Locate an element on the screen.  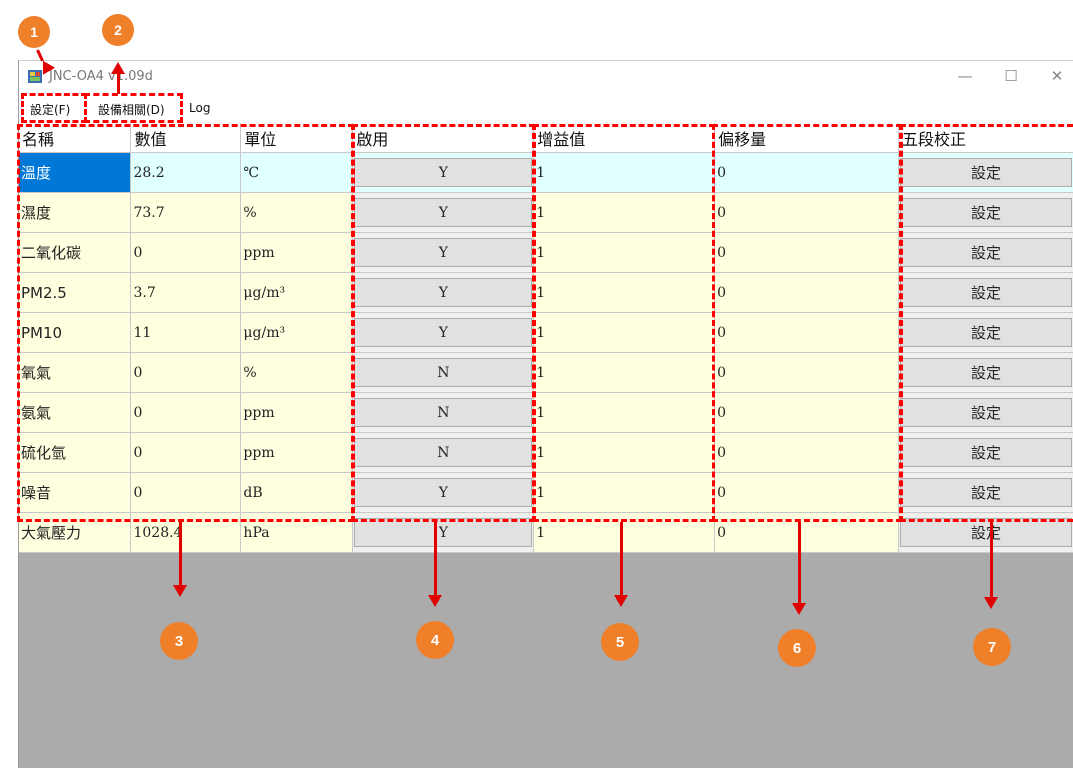
annotation-box-calibration is located at coordinates (986, 323).